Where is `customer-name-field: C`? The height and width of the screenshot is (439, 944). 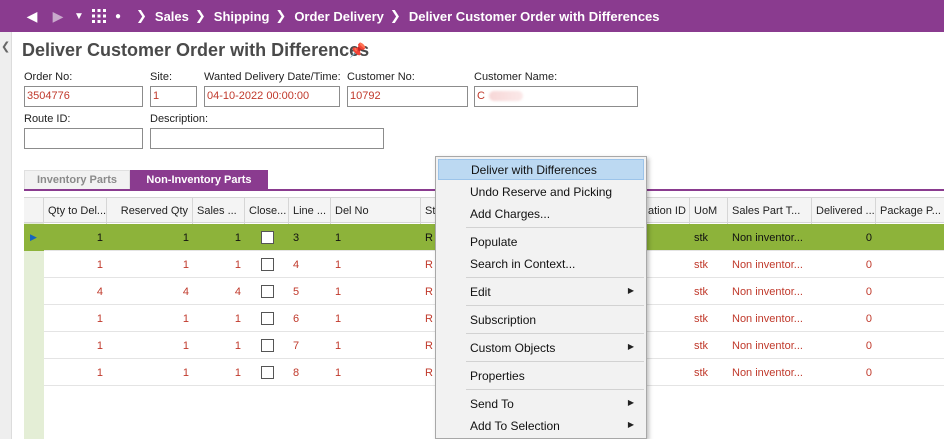
customer-name-field: C is located at coordinates (556, 96).